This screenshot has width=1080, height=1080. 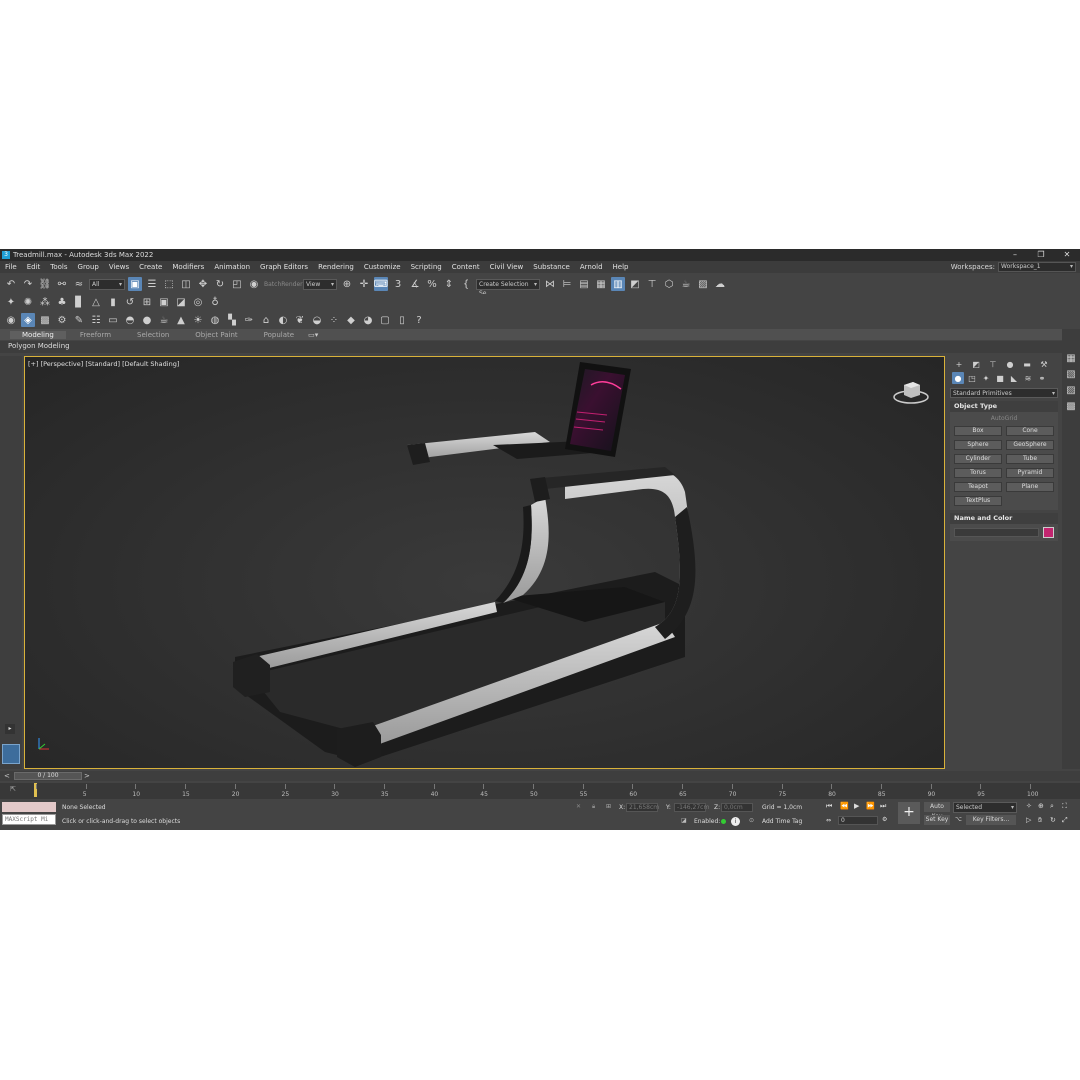 I want to click on brush-icon: ✎, so click(x=79, y=320).